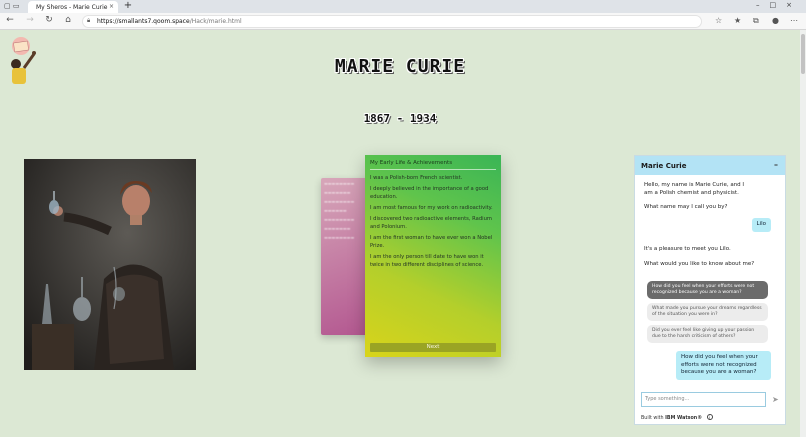 The height and width of the screenshot is (437, 806). I want to click on chat-header: Marie Curie –, so click(710, 165).